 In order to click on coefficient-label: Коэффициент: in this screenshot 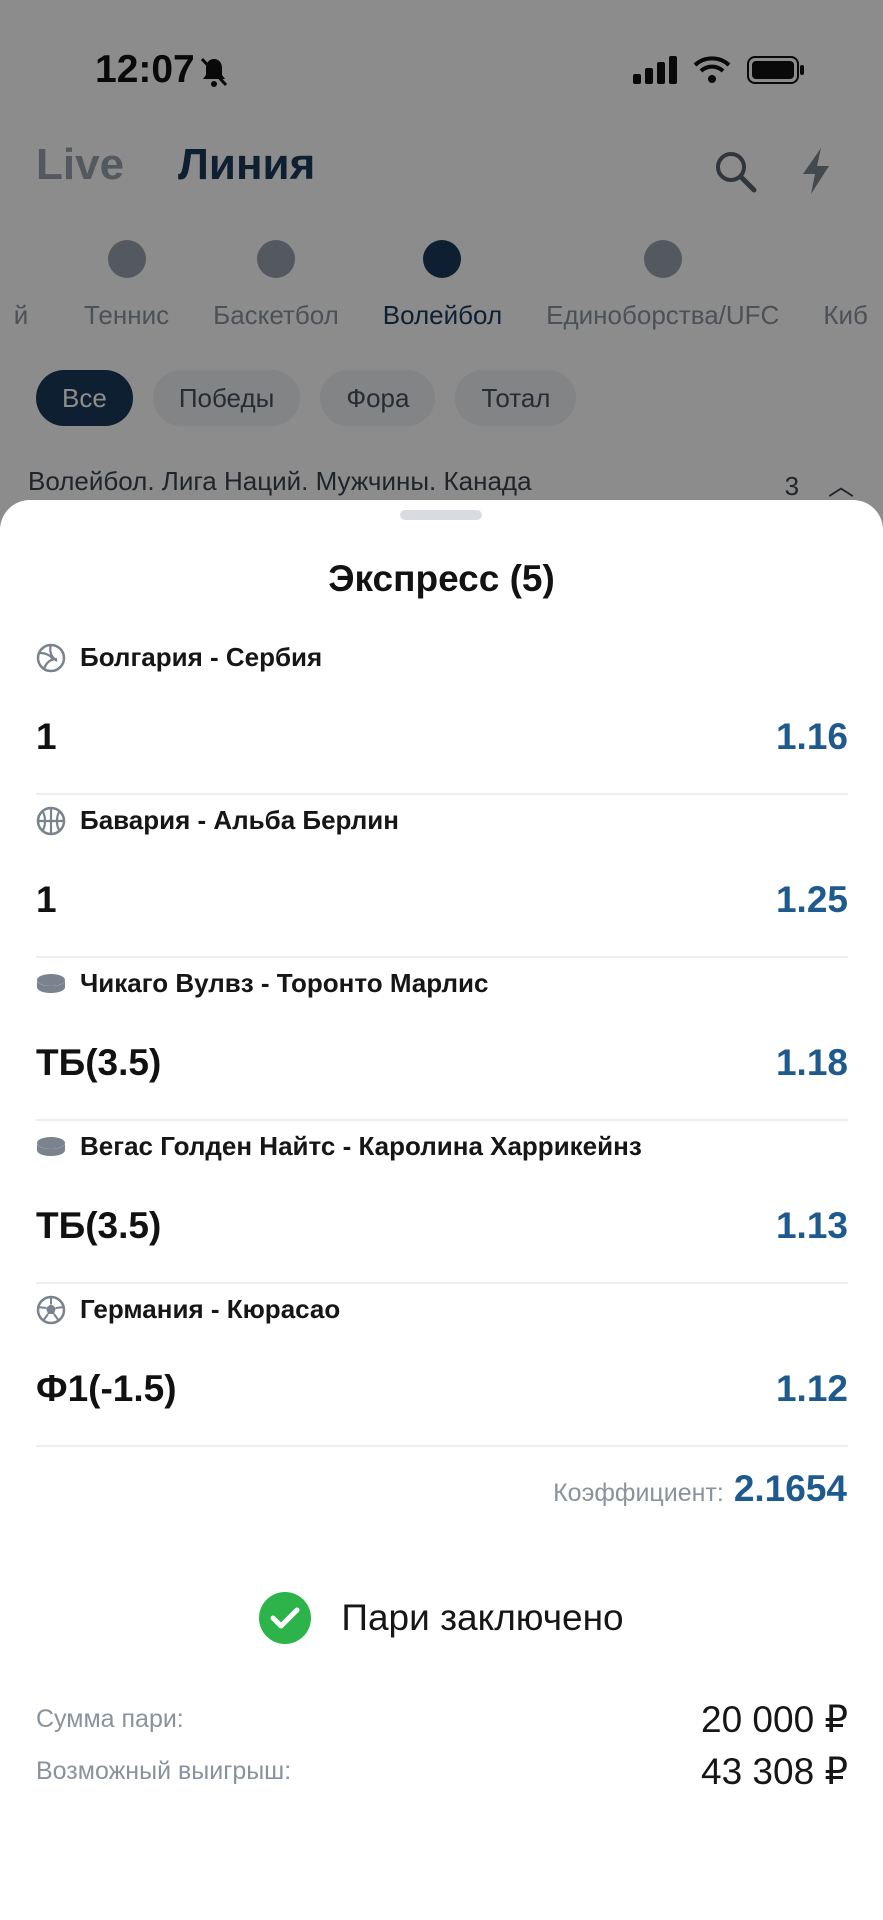, I will do `click(638, 1493)`.